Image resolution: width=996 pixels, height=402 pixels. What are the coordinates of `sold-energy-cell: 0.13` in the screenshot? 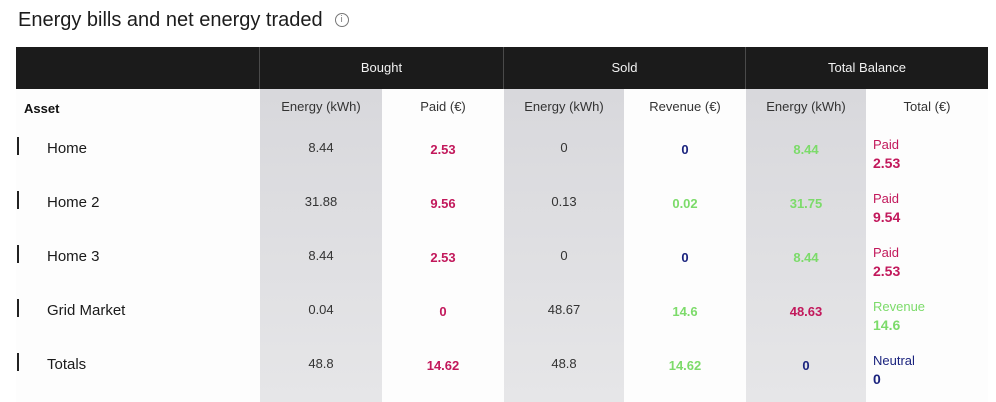 It's located at (564, 201).